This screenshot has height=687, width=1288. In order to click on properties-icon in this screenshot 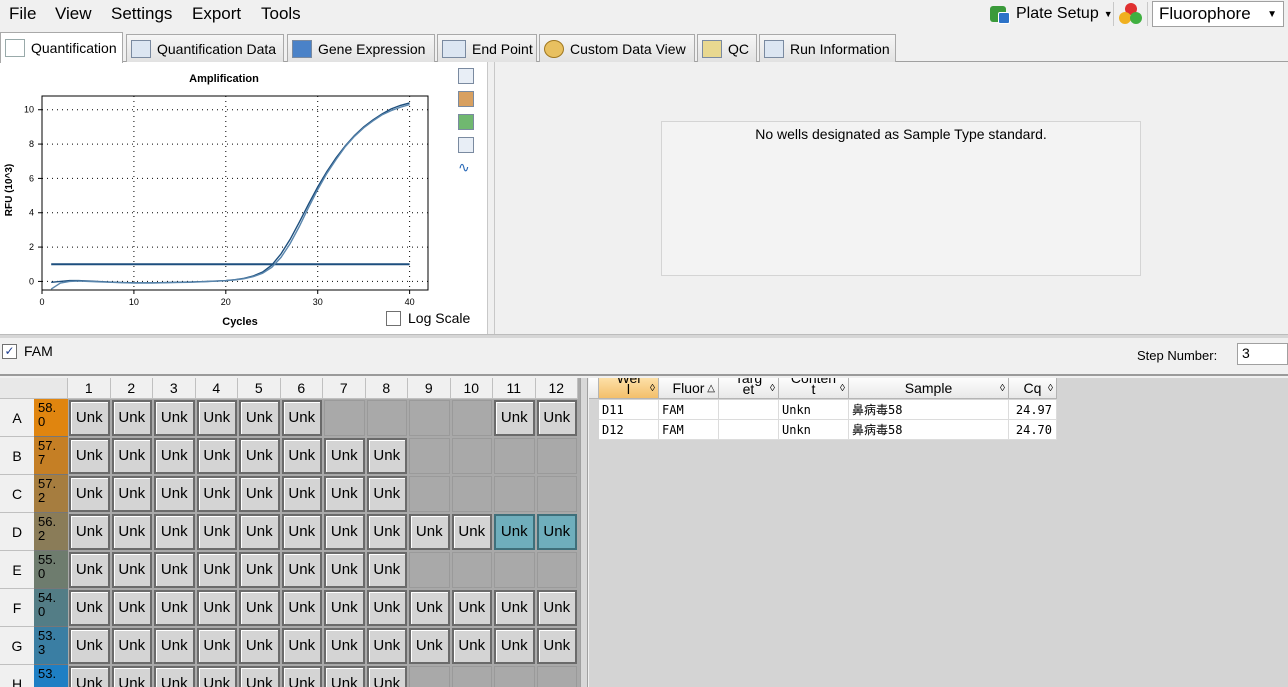, I will do `click(466, 99)`.